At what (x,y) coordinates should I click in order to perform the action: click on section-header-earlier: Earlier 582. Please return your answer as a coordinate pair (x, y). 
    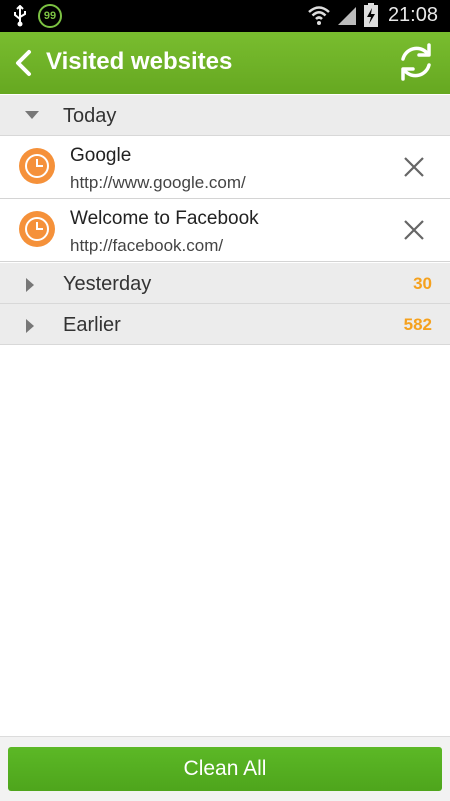
    Looking at the image, I should click on (225, 324).